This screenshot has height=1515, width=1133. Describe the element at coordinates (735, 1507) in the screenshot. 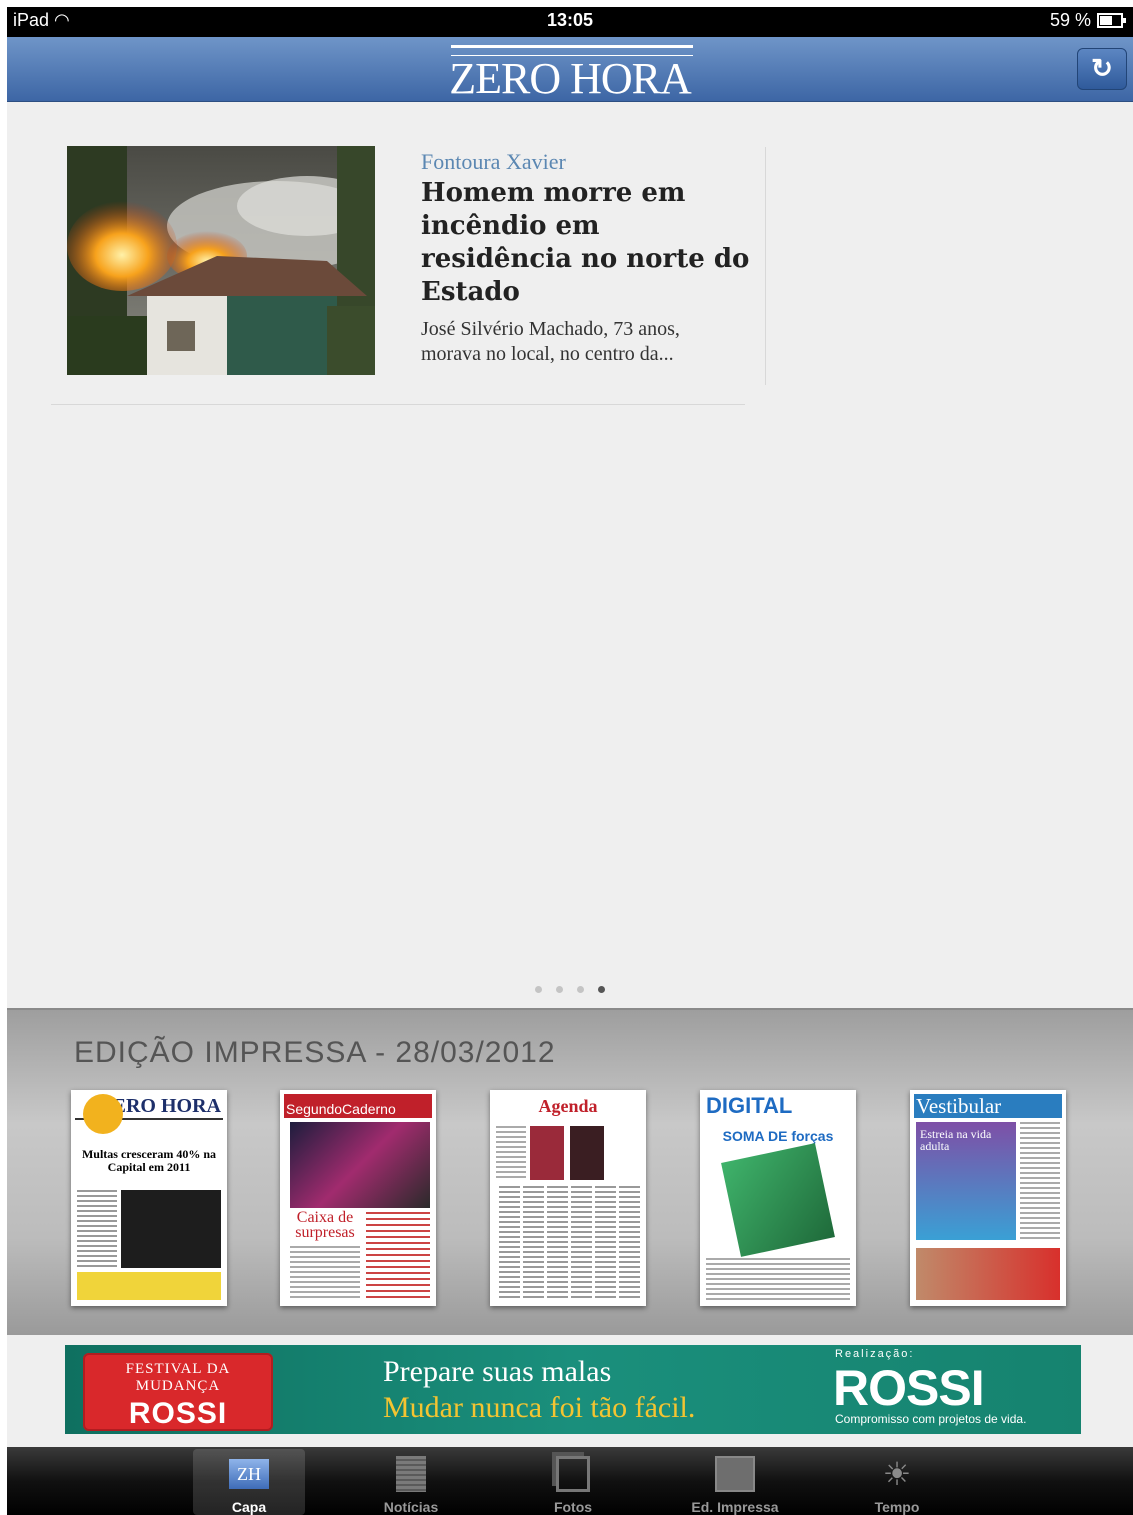

I see `tab-label: Ed. Impressa` at that location.